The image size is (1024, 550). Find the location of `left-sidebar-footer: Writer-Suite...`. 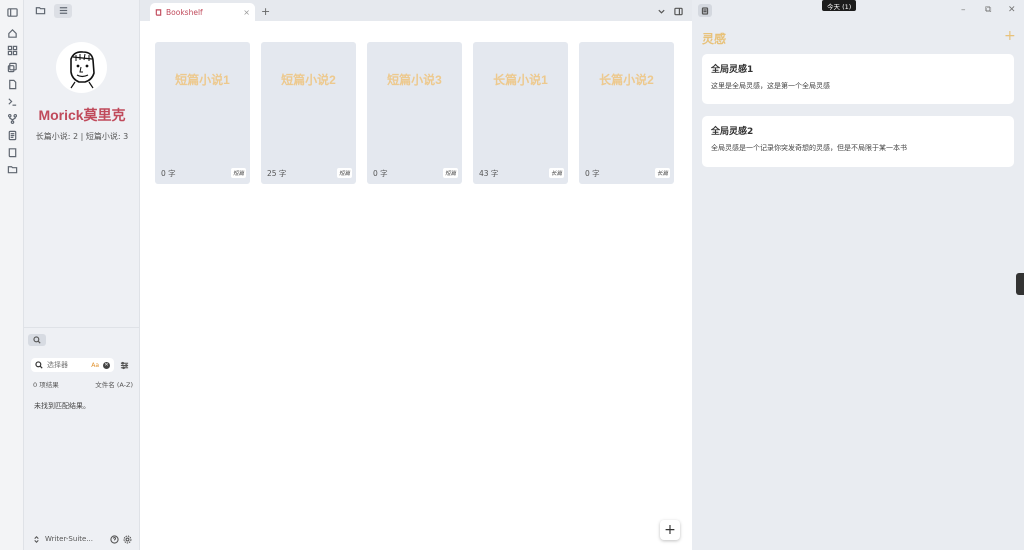

left-sidebar-footer: Writer-Suite... is located at coordinates (82, 539).